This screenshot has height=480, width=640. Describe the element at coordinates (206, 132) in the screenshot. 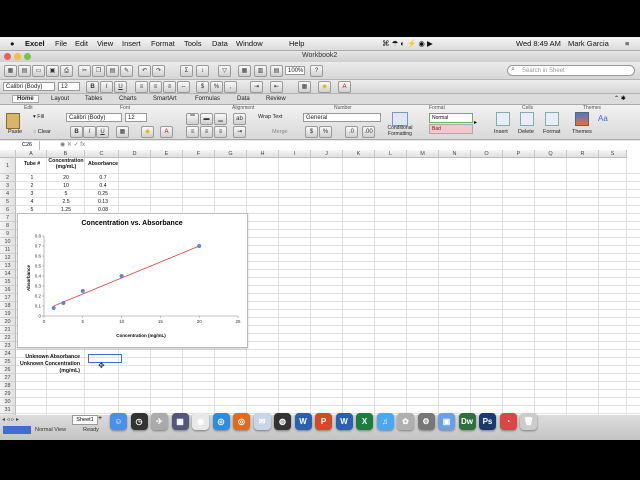

I see `ribbon-align-center-icon: ≡` at that location.